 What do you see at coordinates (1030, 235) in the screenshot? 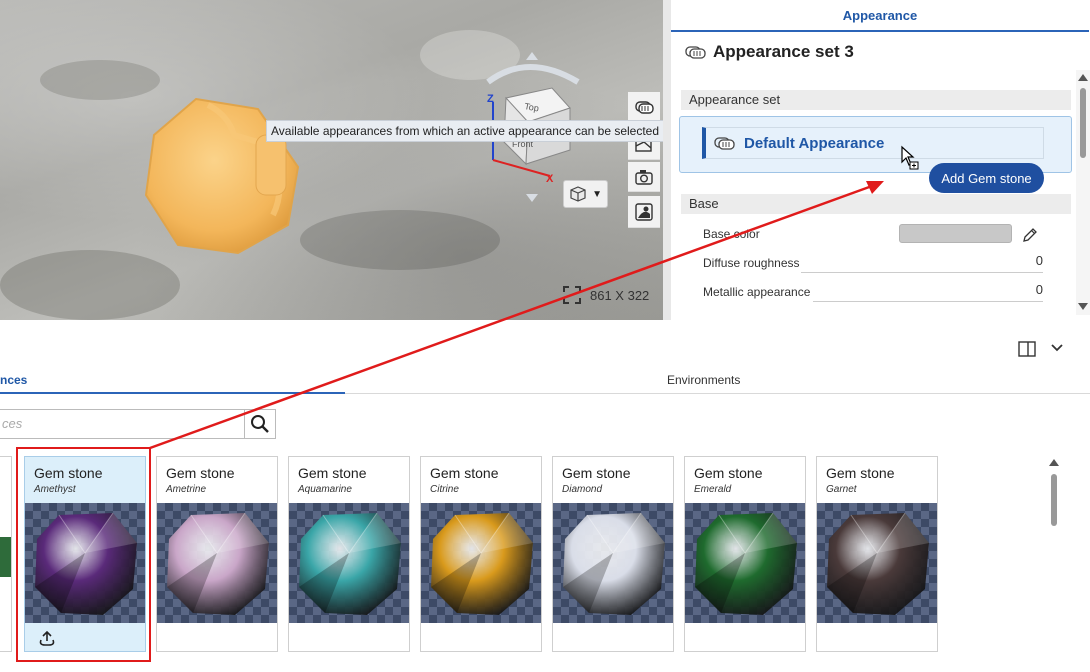
I see `edit-pencil-icon` at bounding box center [1030, 235].